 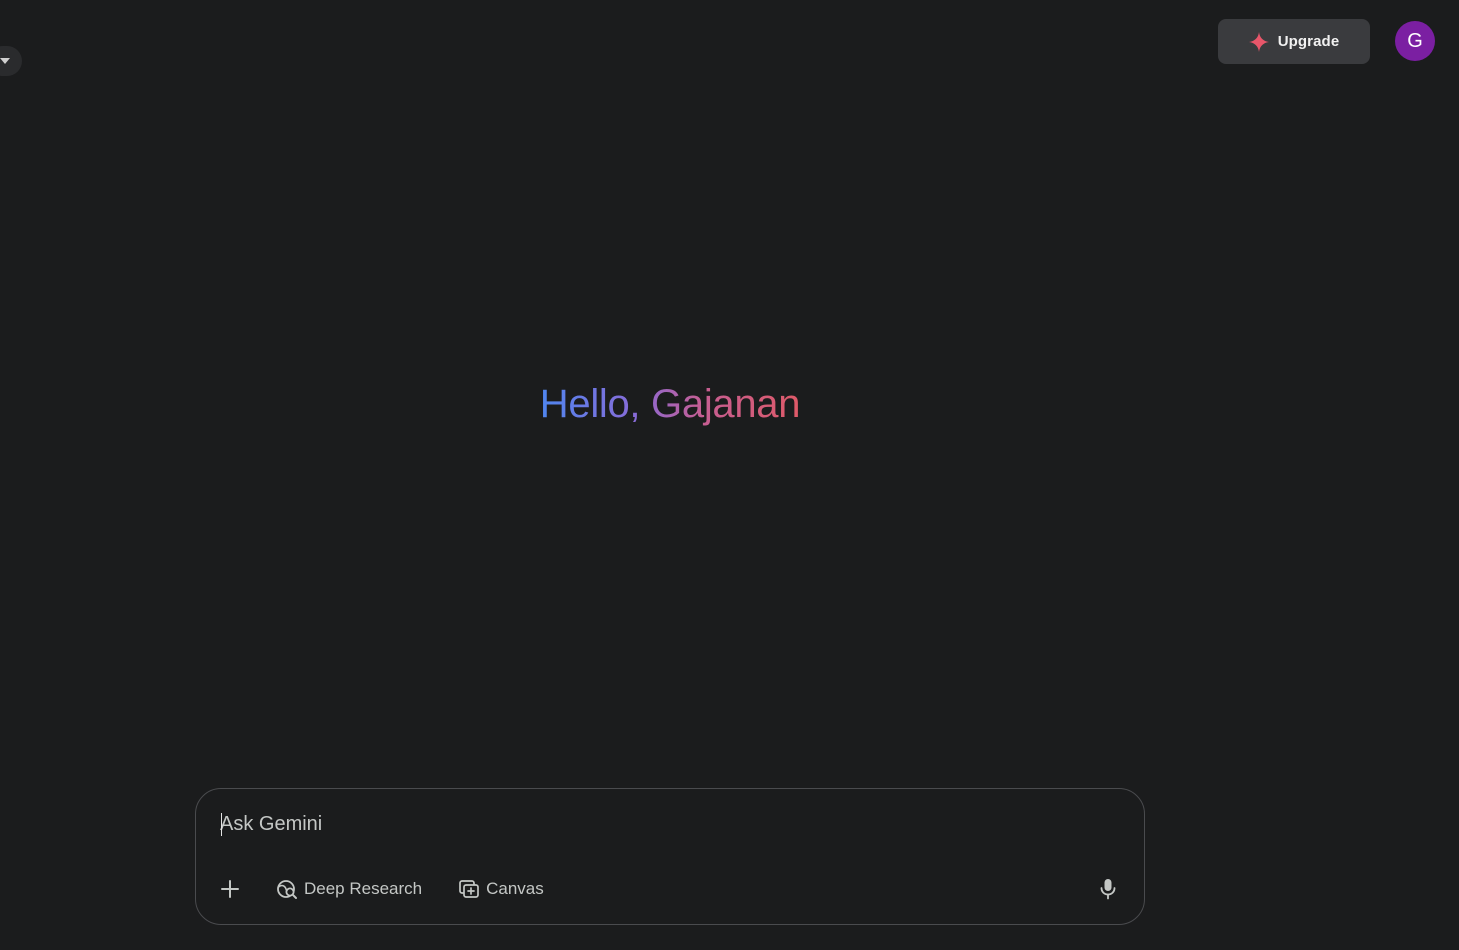 I want to click on deep-research-button: Deep Research, so click(x=349, y=889).